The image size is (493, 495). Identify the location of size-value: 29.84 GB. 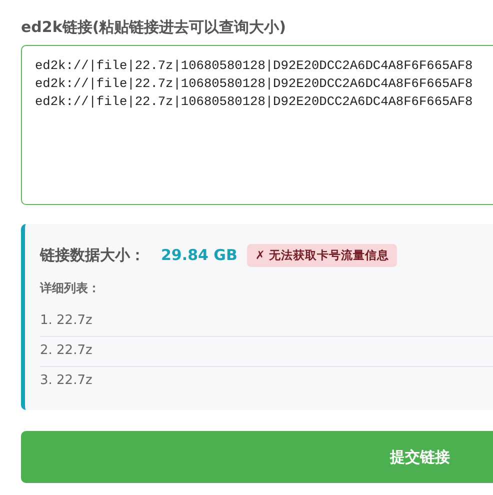
(199, 255).